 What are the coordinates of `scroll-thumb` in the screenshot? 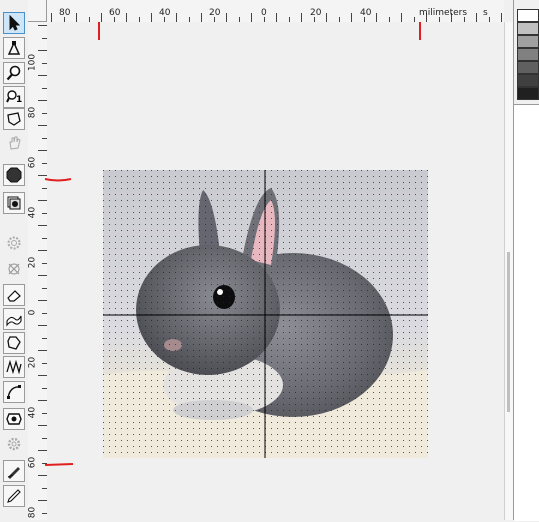 It's located at (508, 332).